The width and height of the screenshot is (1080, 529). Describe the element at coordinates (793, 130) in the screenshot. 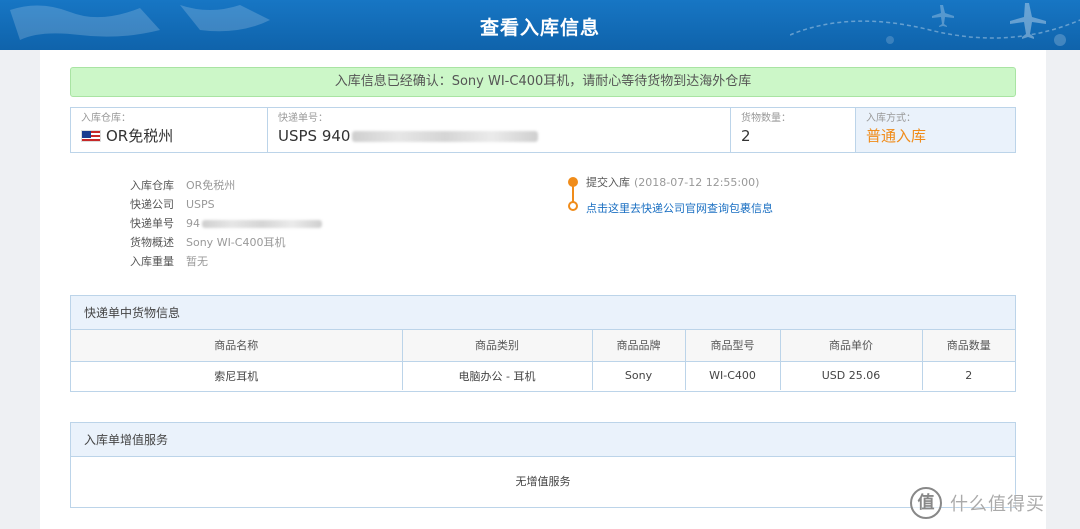

I see `summary-quantity: 货物数量： 2` at that location.